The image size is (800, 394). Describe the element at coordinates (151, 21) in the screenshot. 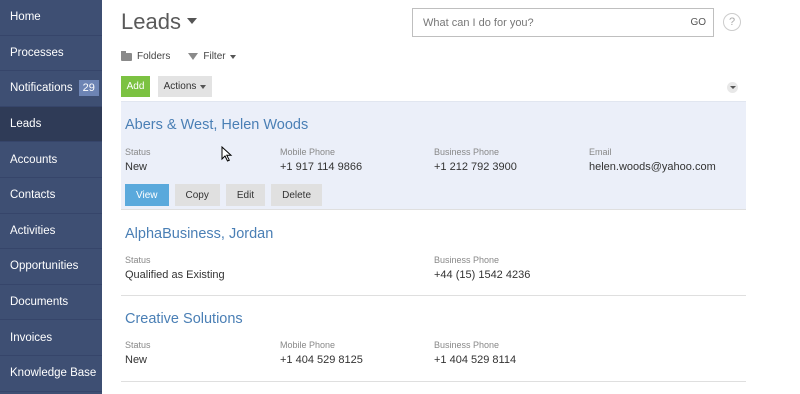

I see `page-title-text: Leads` at that location.